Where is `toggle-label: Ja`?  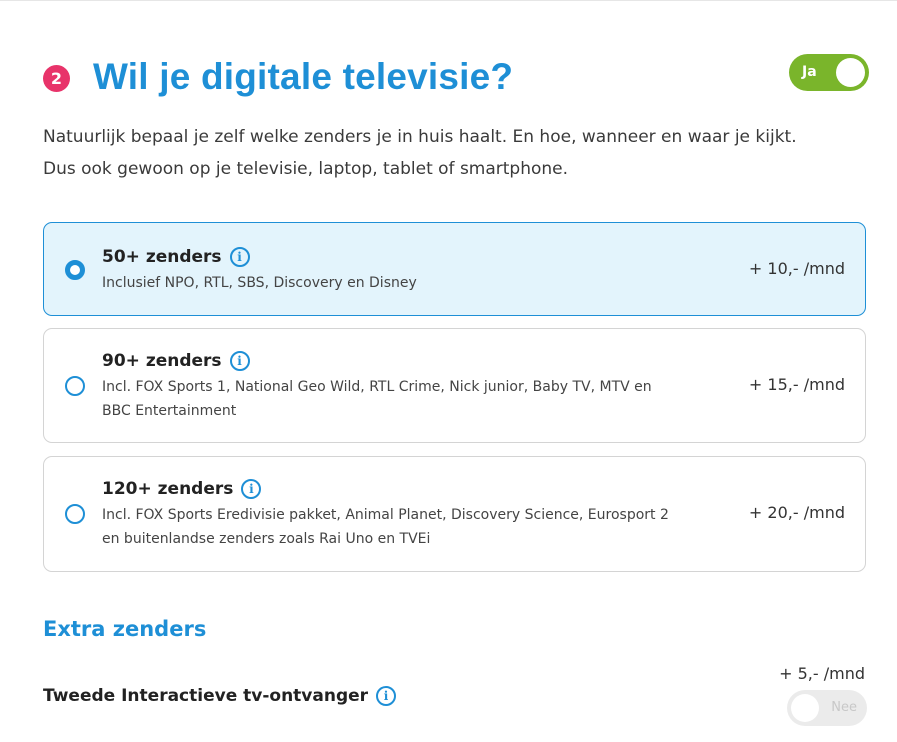 toggle-label: Ja is located at coordinates (809, 72).